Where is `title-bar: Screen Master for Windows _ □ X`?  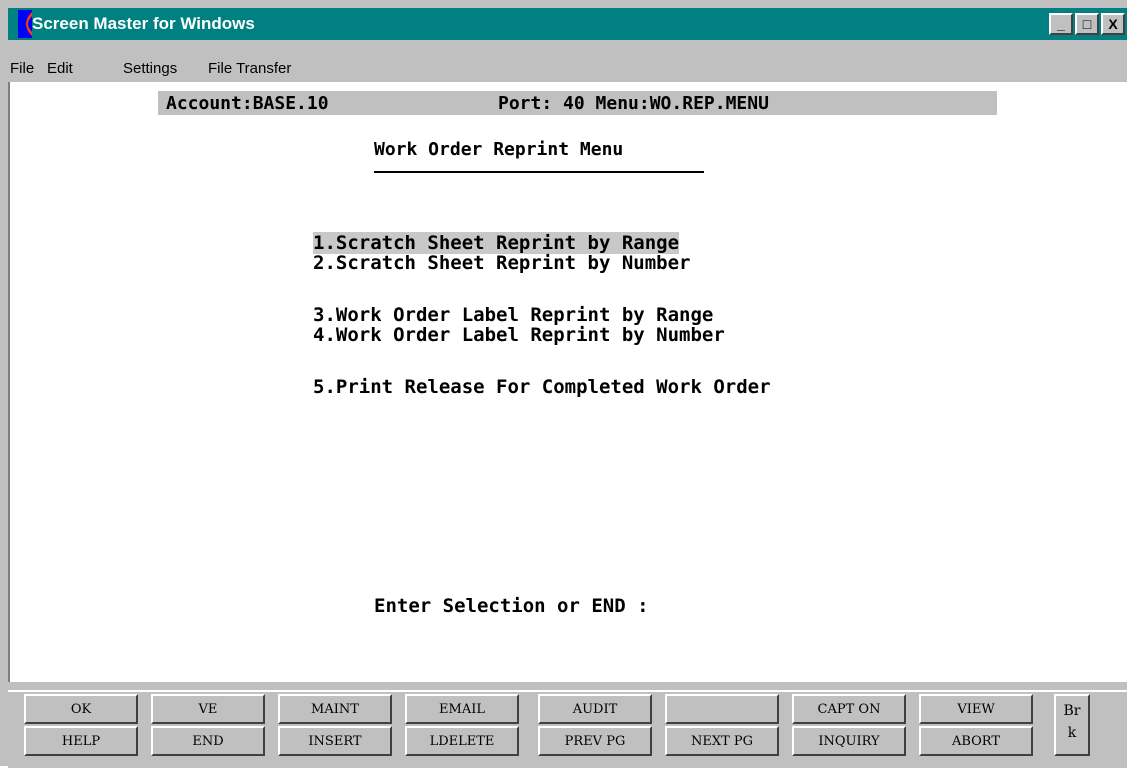 title-bar: Screen Master for Windows _ □ X is located at coordinates (567, 24).